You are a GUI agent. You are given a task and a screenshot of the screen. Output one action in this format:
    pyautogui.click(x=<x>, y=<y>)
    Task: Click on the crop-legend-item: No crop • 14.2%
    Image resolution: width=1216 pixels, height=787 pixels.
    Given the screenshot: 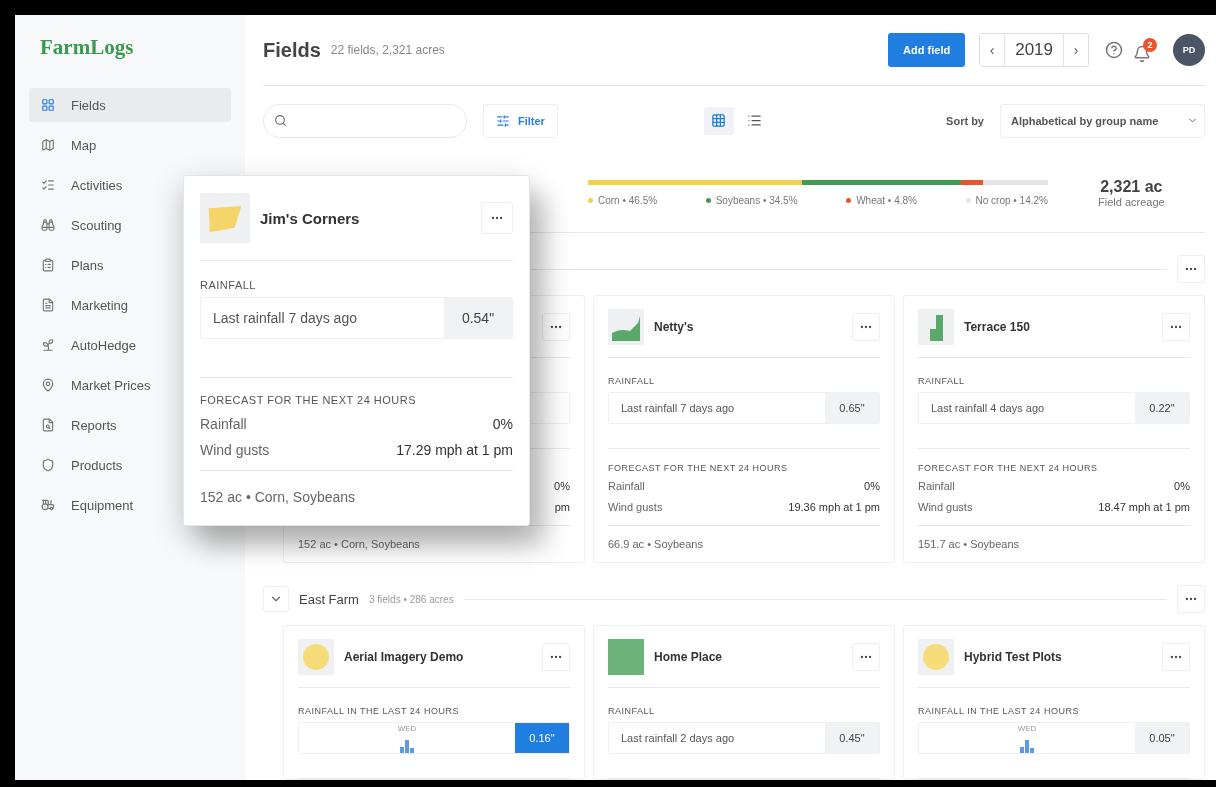 What is the action you would take?
    pyautogui.click(x=1006, y=201)
    